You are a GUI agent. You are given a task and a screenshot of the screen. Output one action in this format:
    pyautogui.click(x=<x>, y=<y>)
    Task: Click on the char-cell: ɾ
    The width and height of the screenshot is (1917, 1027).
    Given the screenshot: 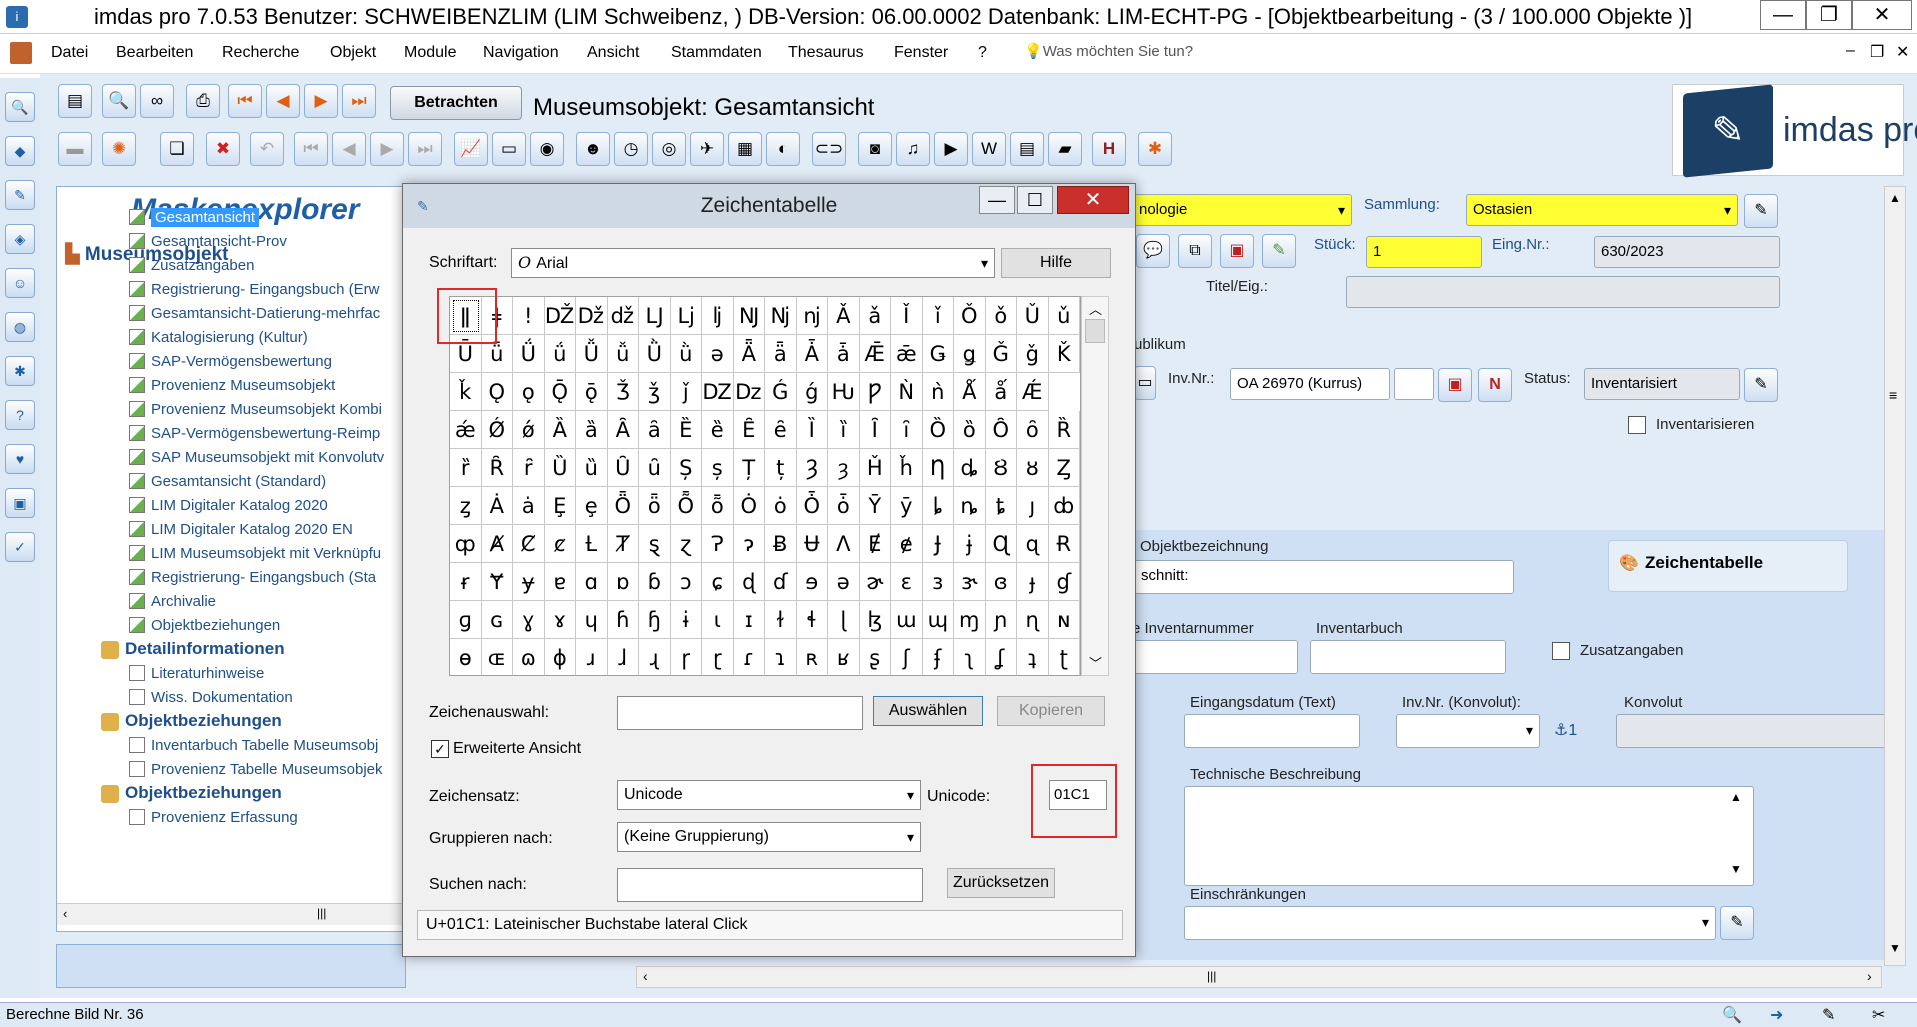 What is the action you would take?
    pyautogui.click(x=749, y=657)
    